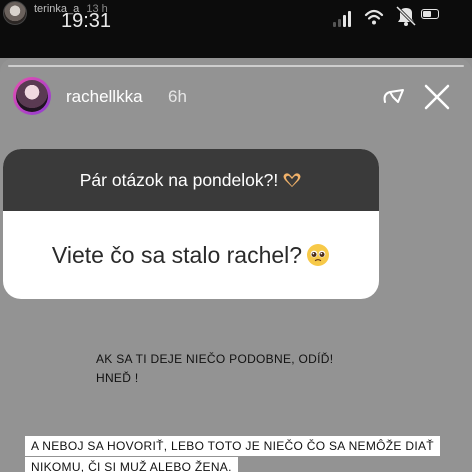  What do you see at coordinates (104, 97) in the screenshot?
I see `story-username: rachellkka` at bounding box center [104, 97].